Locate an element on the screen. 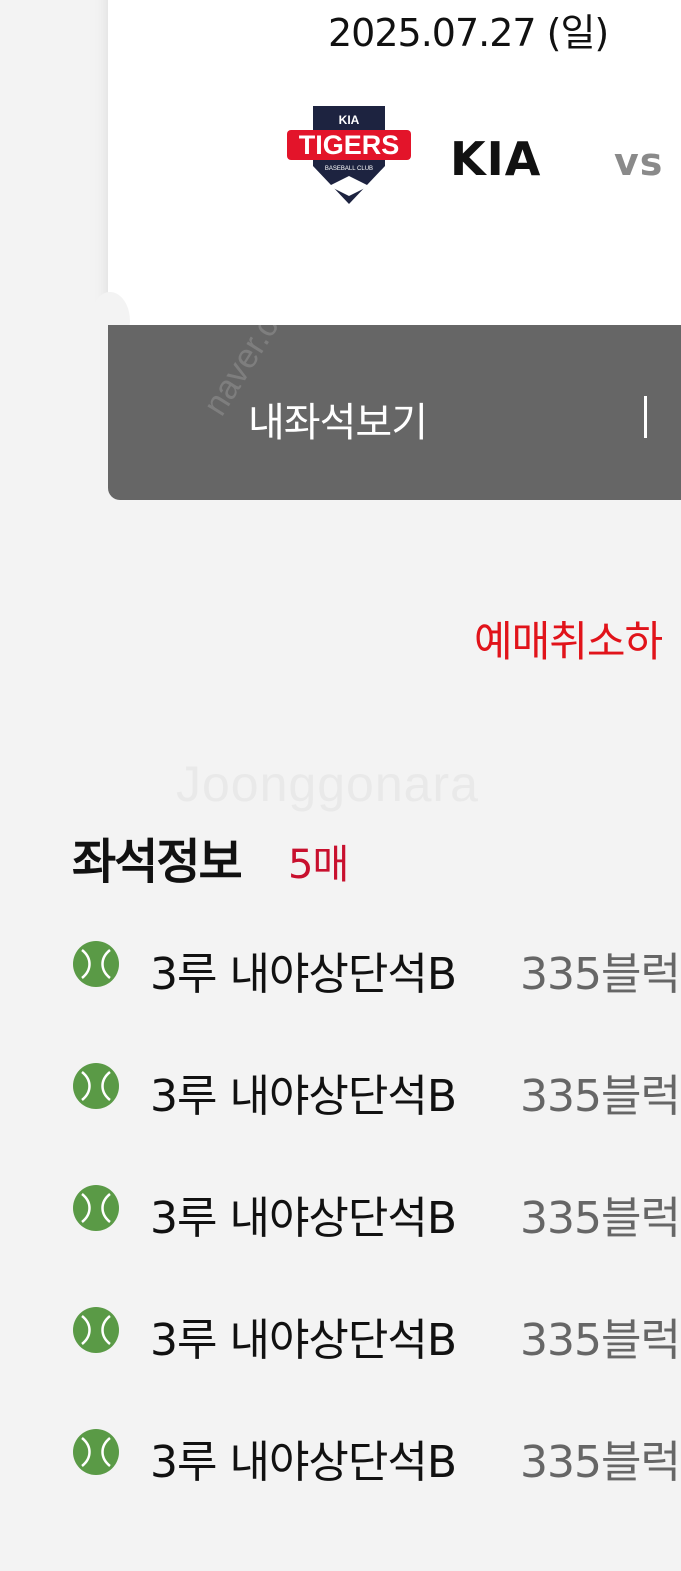 This screenshot has height=1571, width=681. seat-info-title: 좌석정보 is located at coordinates (157, 862).